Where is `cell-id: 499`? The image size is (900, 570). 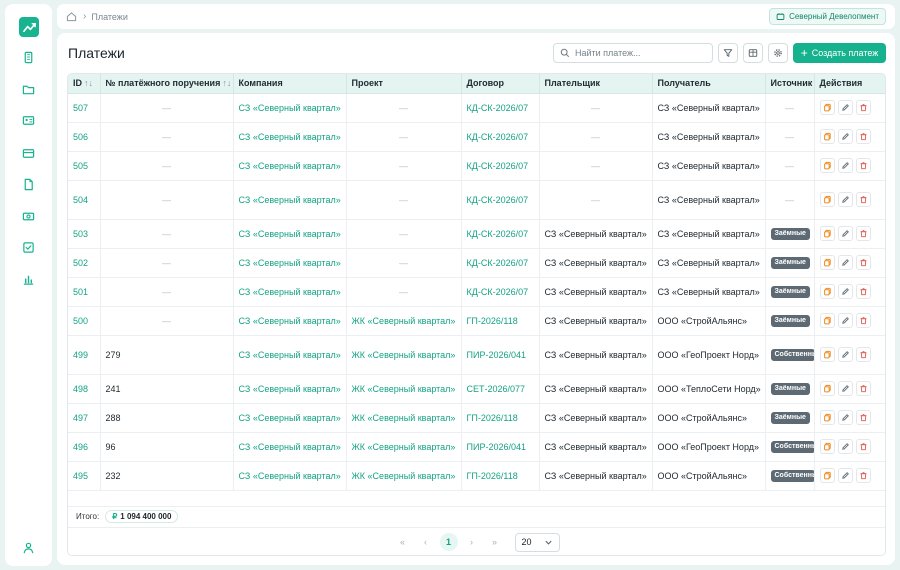
cell-id: 499 is located at coordinates (84, 355).